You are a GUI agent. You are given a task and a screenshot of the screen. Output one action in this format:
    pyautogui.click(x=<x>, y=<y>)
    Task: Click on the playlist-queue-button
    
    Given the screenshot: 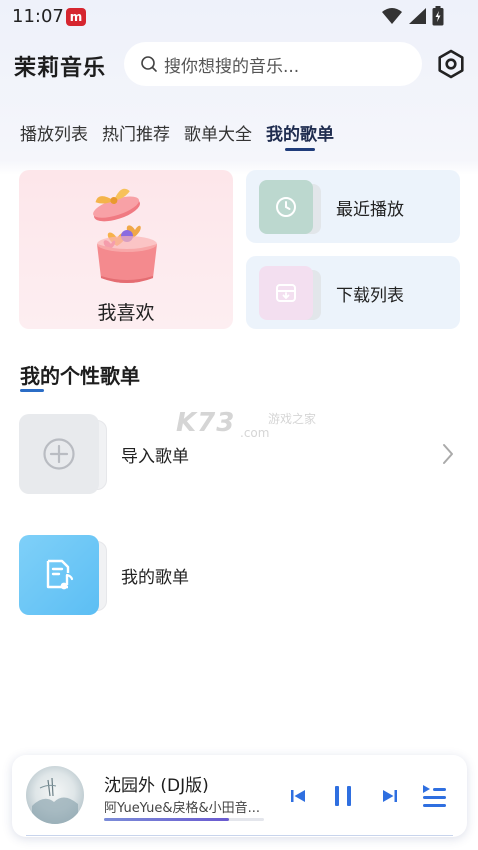 What is the action you would take?
    pyautogui.click(x=434, y=796)
    